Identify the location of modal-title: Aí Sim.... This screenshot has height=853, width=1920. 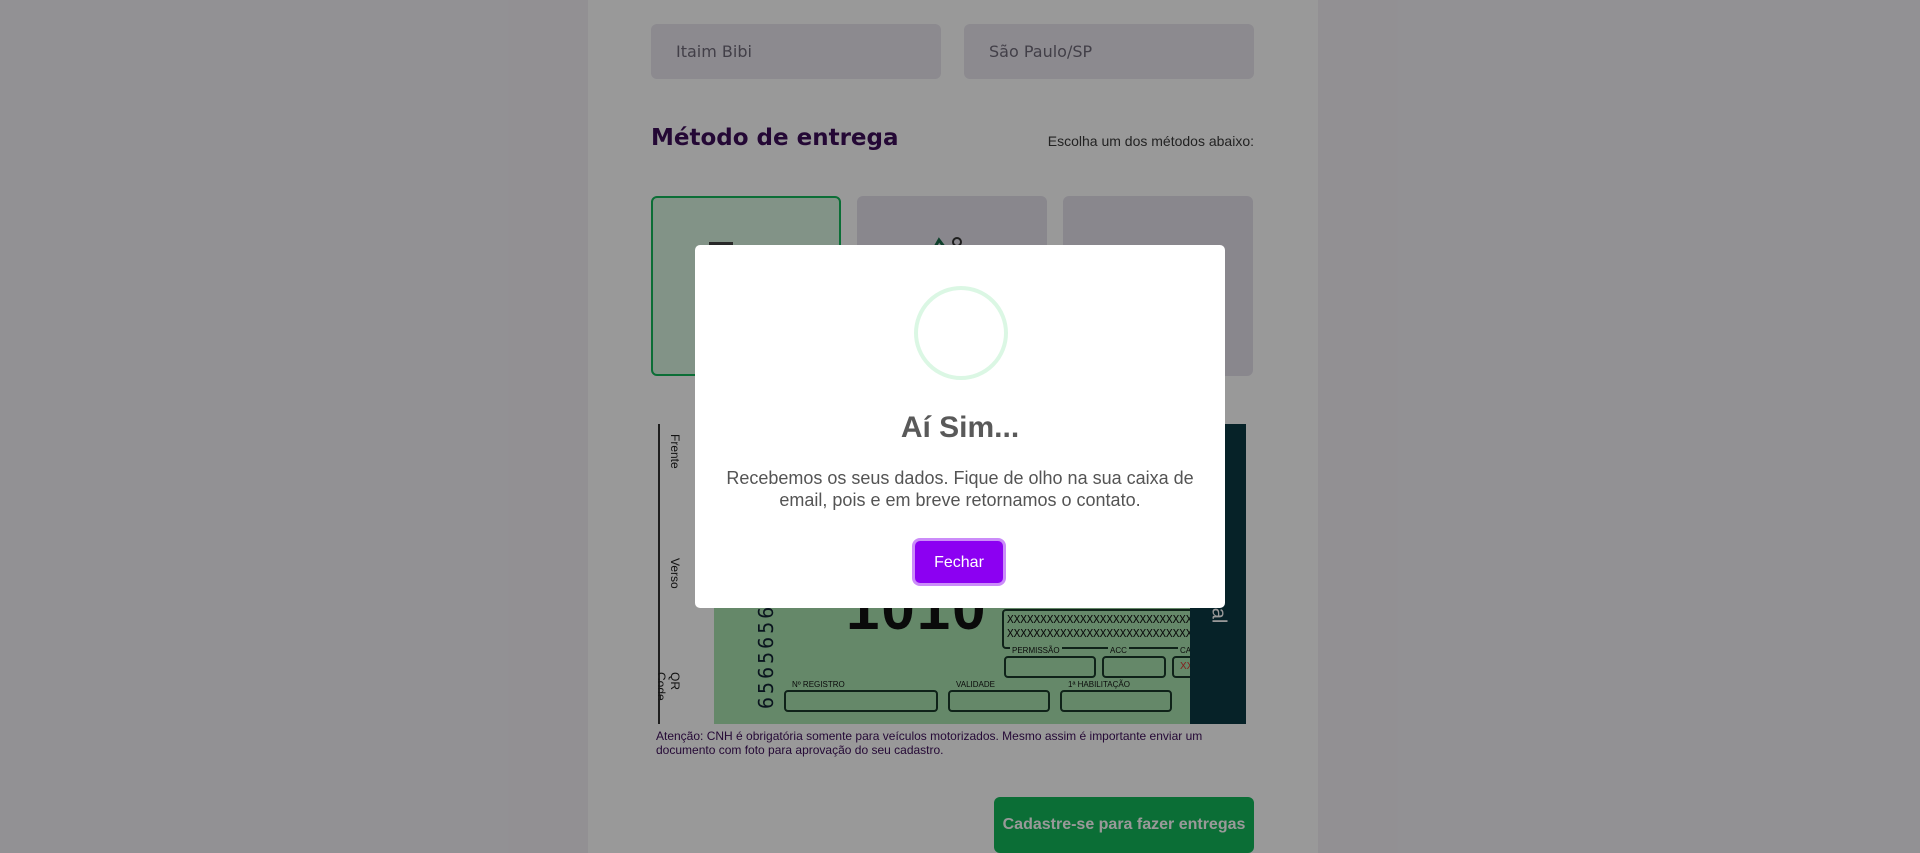
(960, 427).